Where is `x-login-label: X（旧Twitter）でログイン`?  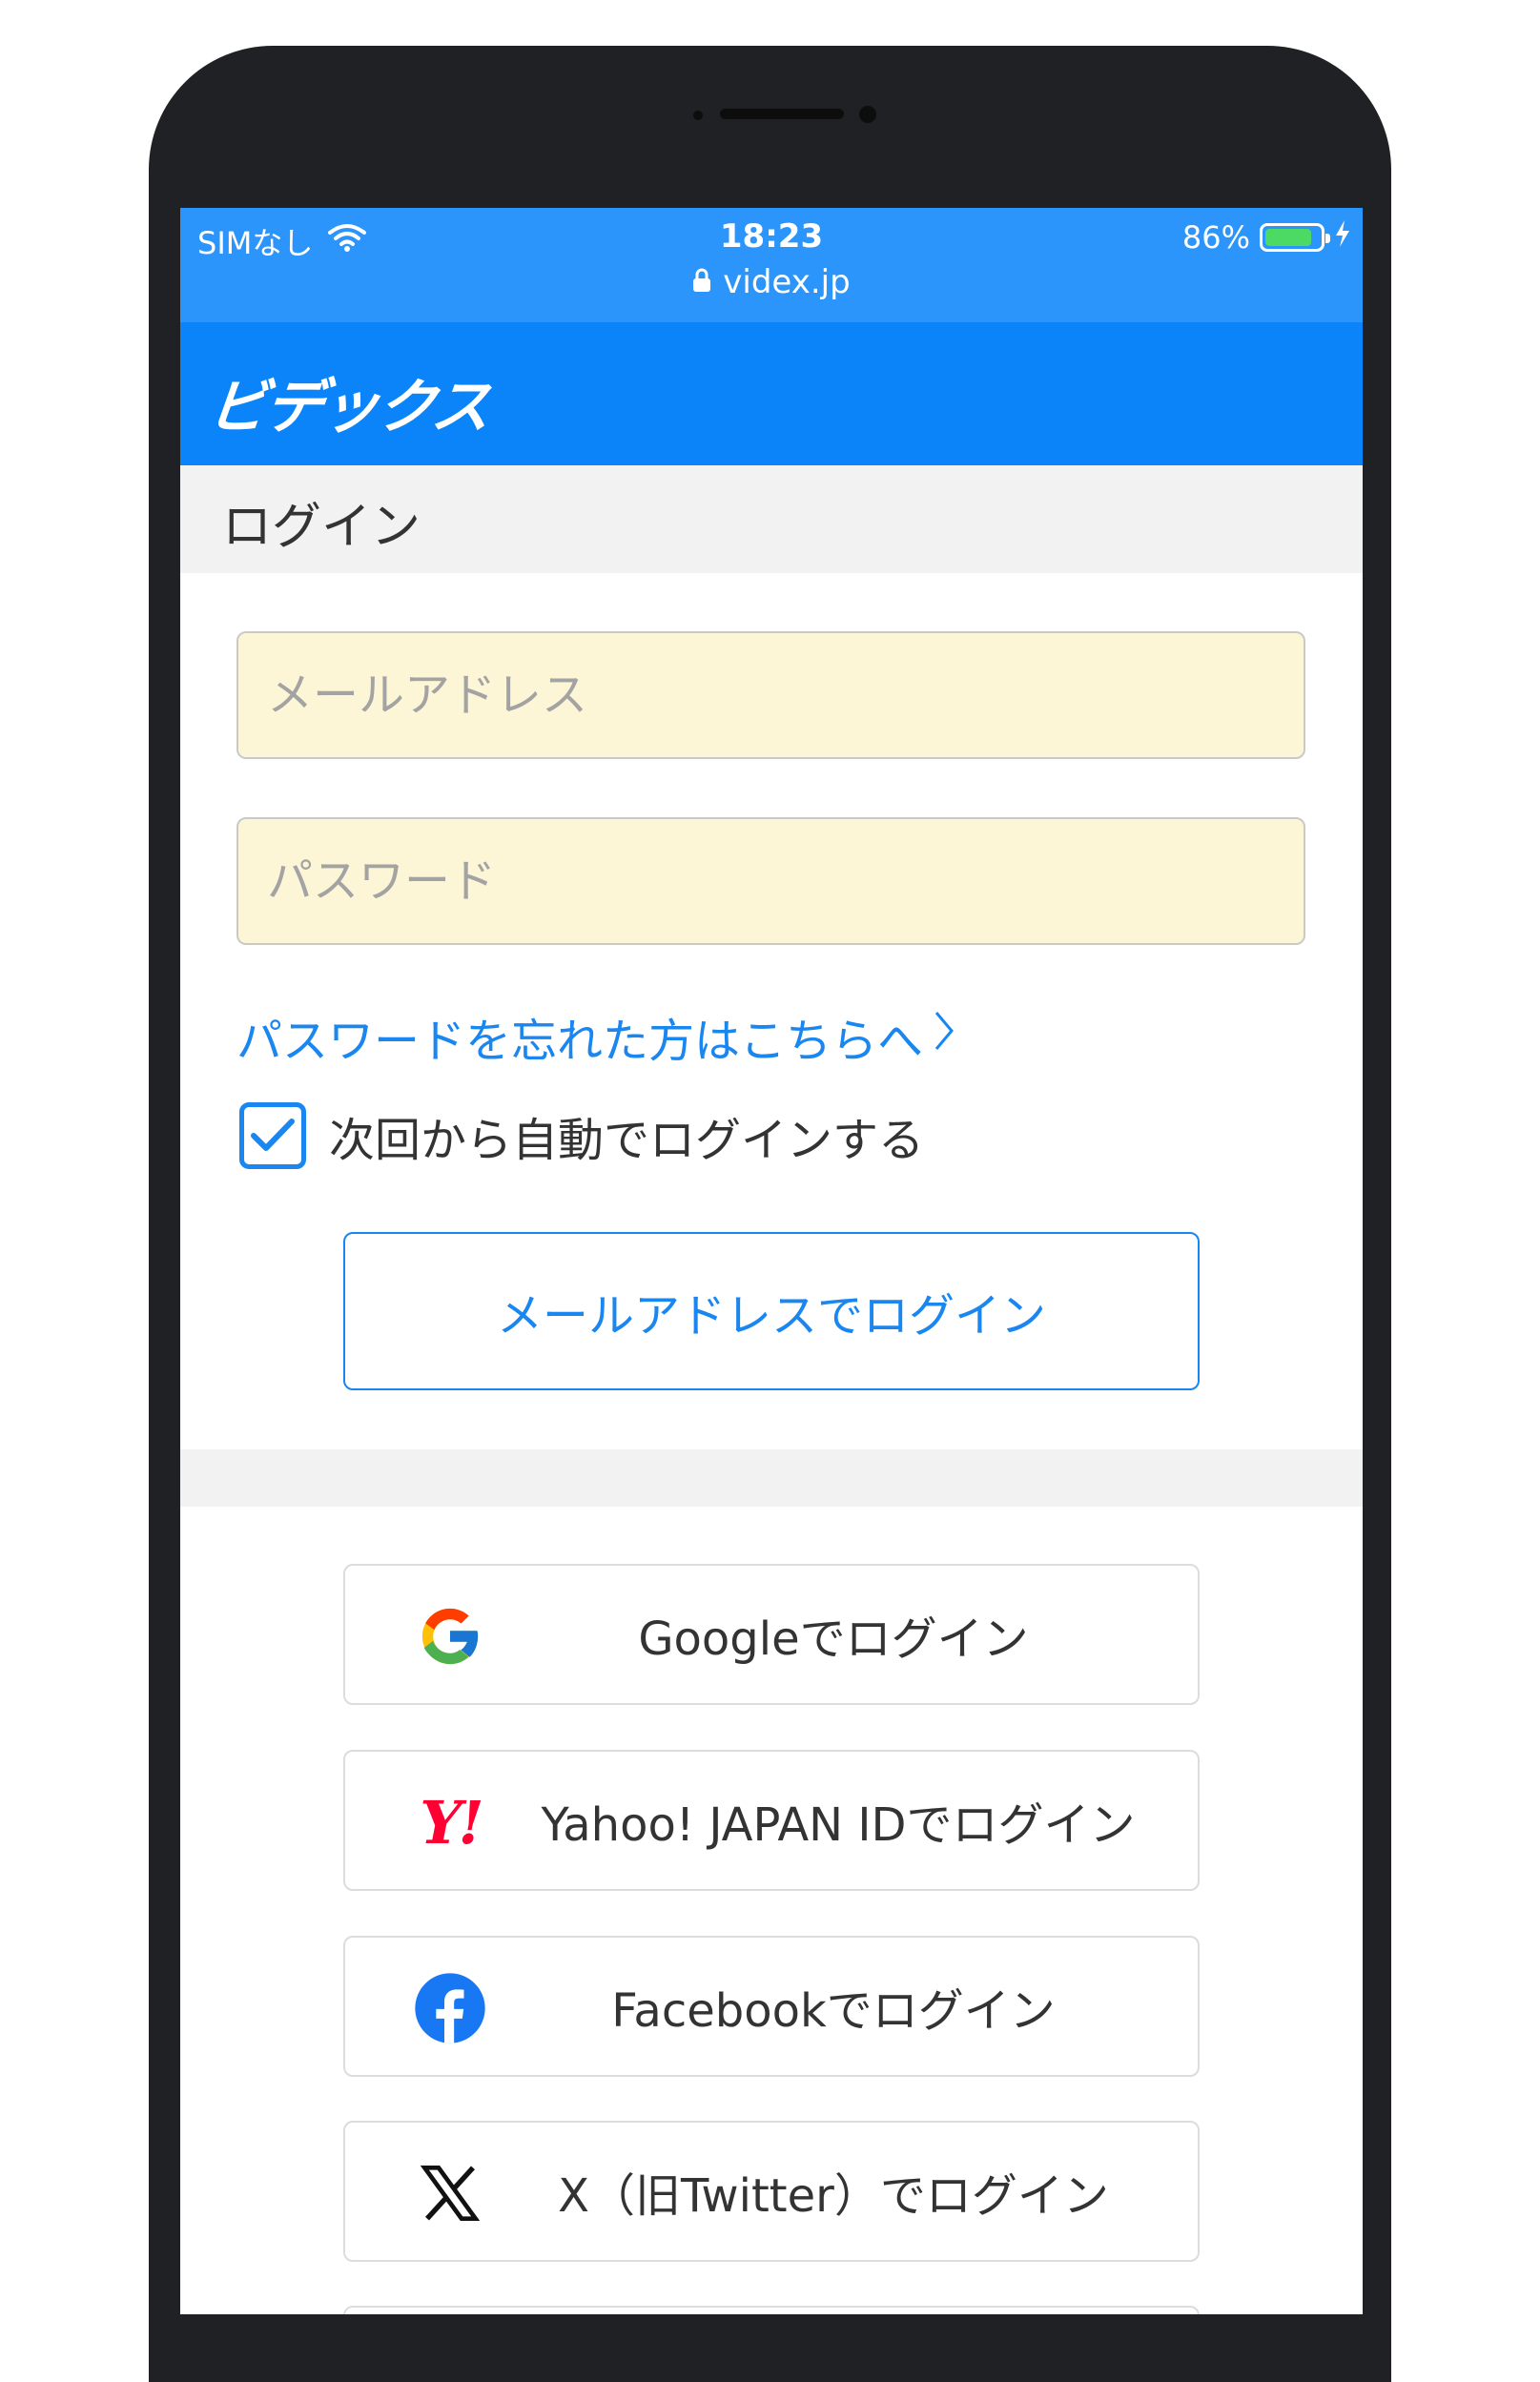
x-login-label: X（旧Twitter）でログイン is located at coordinates (833, 2196).